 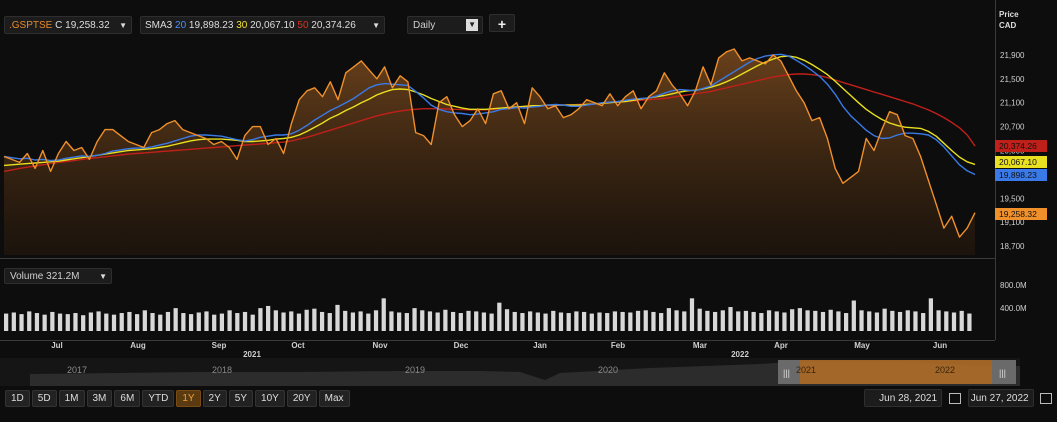 I want to click on date-range: Jun 28, 2021 Jun 27, 2022, so click(x=958, y=398).